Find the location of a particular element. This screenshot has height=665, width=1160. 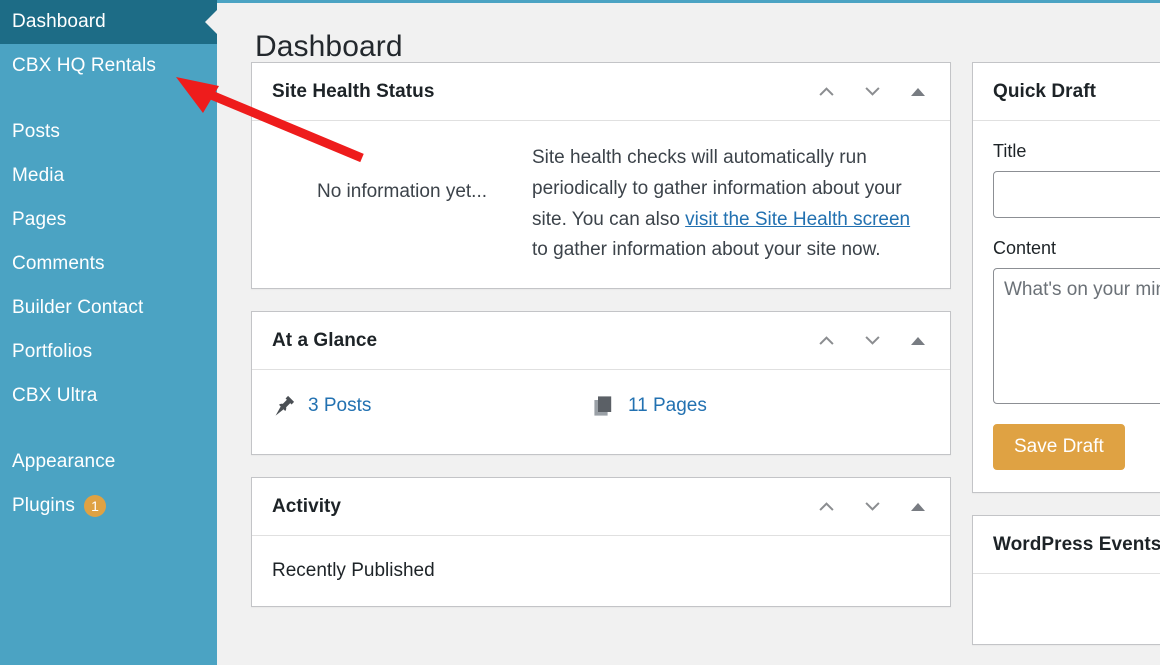

sidebar-item-label: Dashboard is located at coordinates (59, 21).